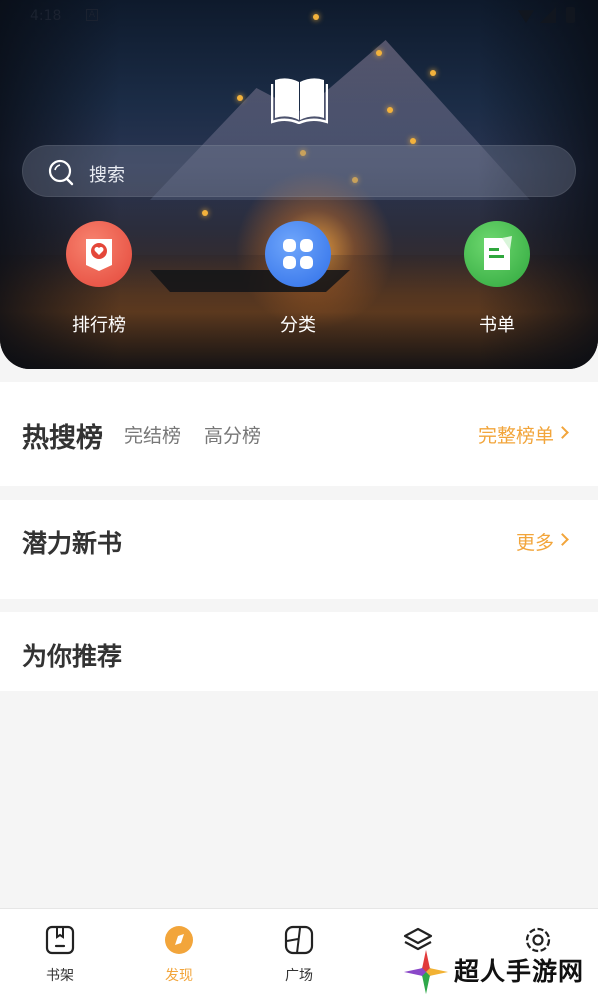 The image size is (598, 998). I want to click on quick-category: 分类, so click(298, 279).